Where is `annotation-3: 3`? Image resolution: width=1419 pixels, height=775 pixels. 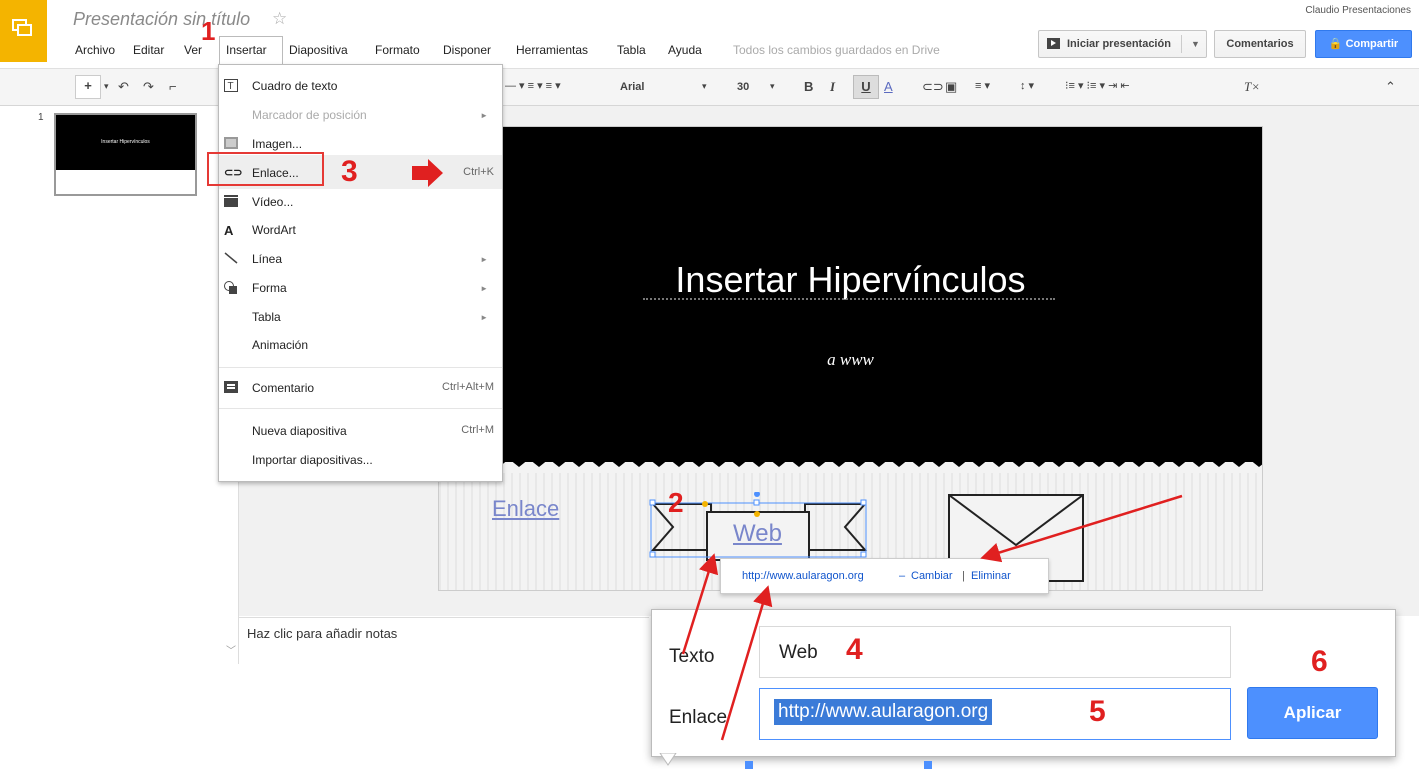
annotation-3: 3 is located at coordinates (349, 171).